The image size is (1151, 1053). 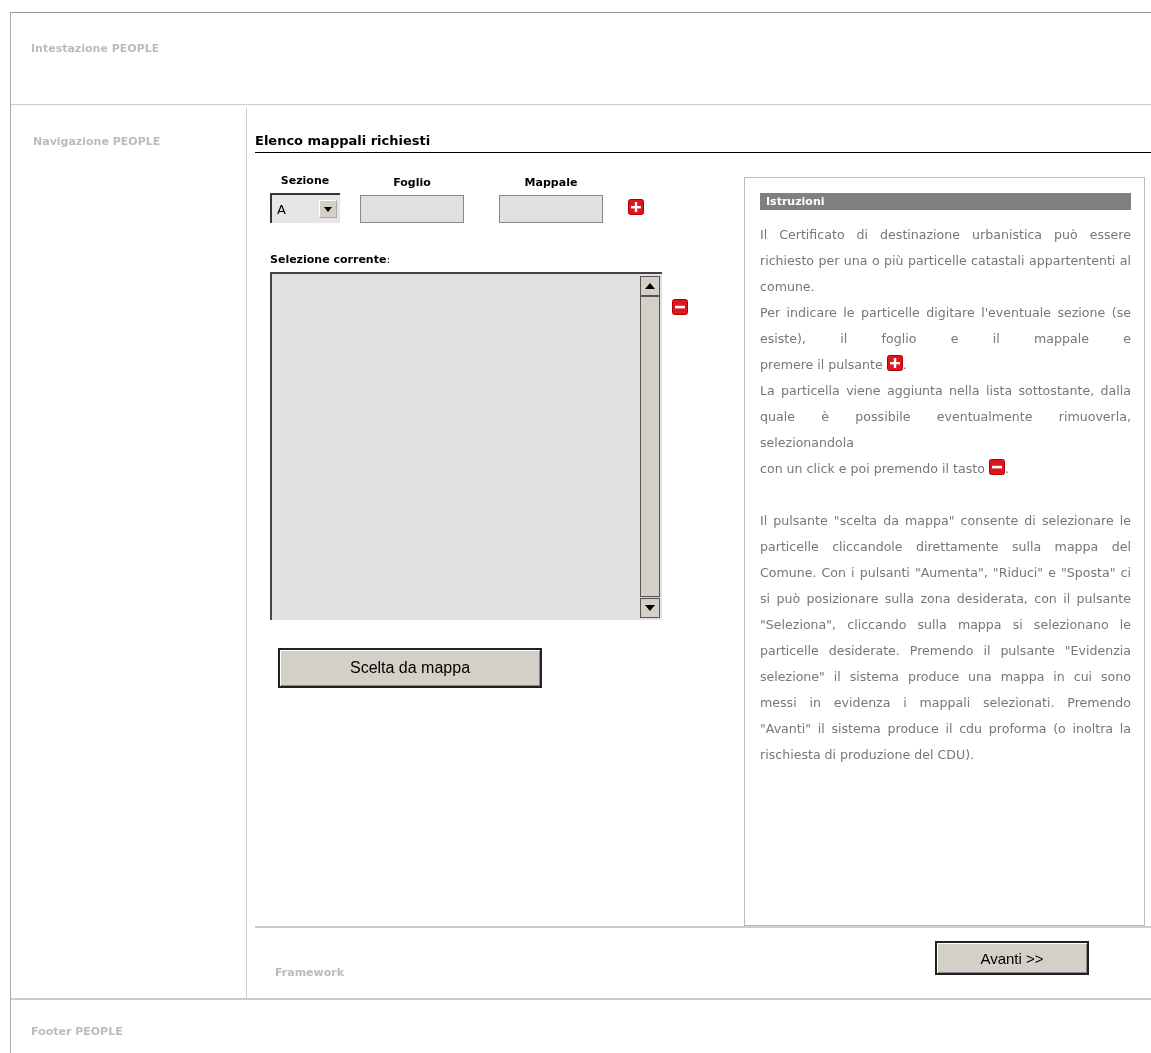 I want to click on field-label: Mappale, so click(x=551, y=182).